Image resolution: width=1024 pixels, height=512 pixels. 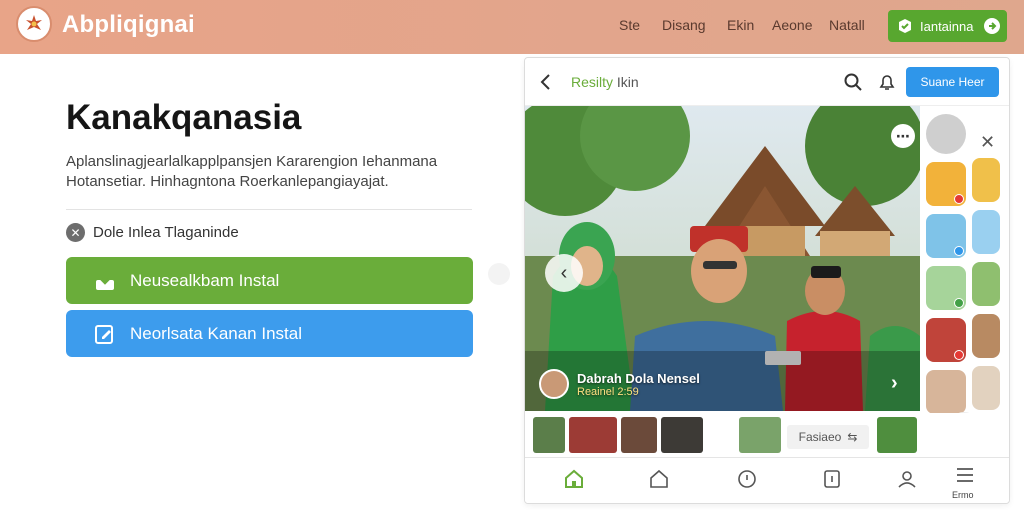 I want to click on stories-column-b, so click(x=989, y=288).